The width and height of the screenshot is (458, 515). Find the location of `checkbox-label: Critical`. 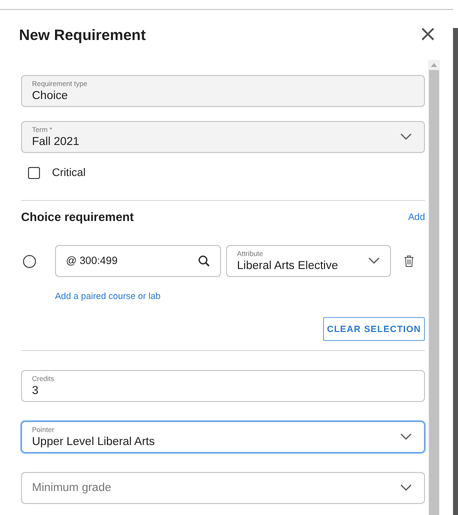

checkbox-label: Critical is located at coordinates (69, 173).